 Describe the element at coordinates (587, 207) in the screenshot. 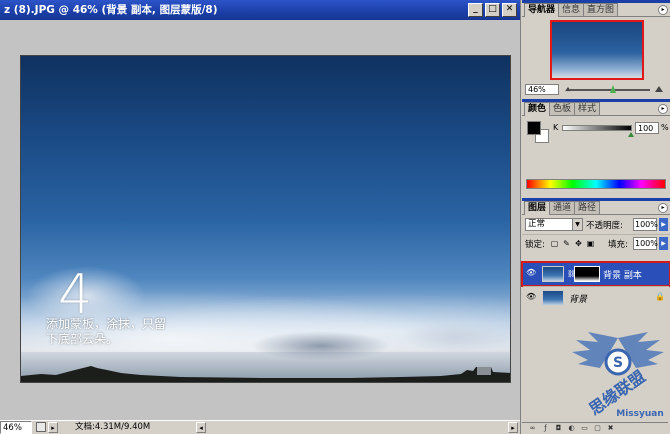

I see `tab-paths: 路径` at that location.